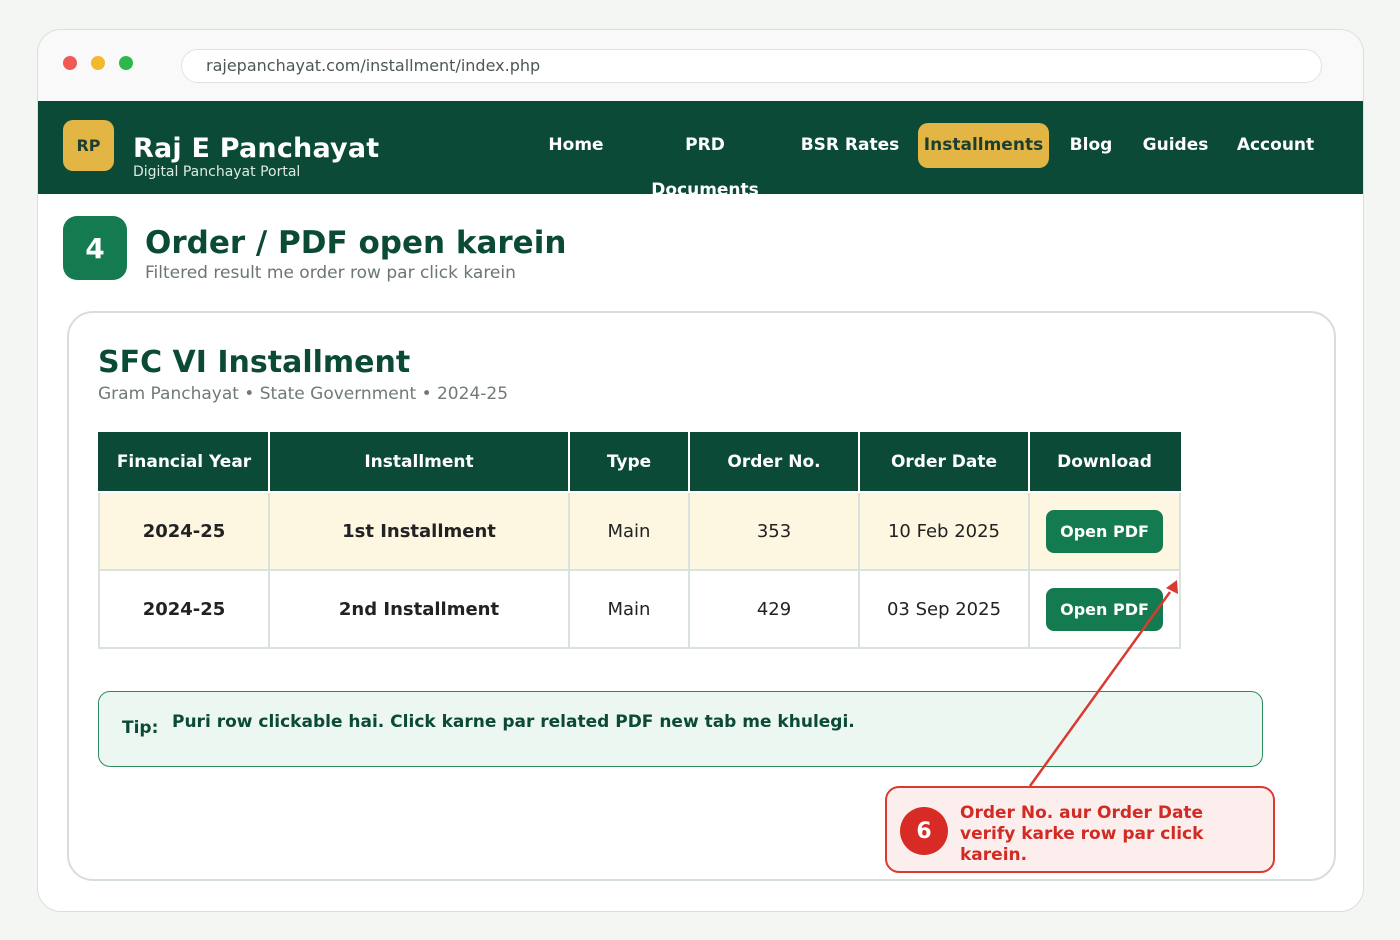  Describe the element at coordinates (774, 462) in the screenshot. I see `column-header-order-no: Order No.` at that location.